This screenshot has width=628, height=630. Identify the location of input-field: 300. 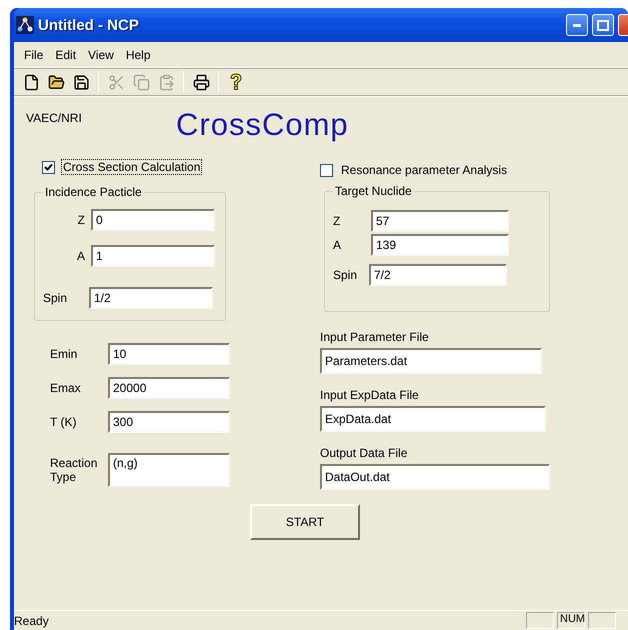
(169, 422).